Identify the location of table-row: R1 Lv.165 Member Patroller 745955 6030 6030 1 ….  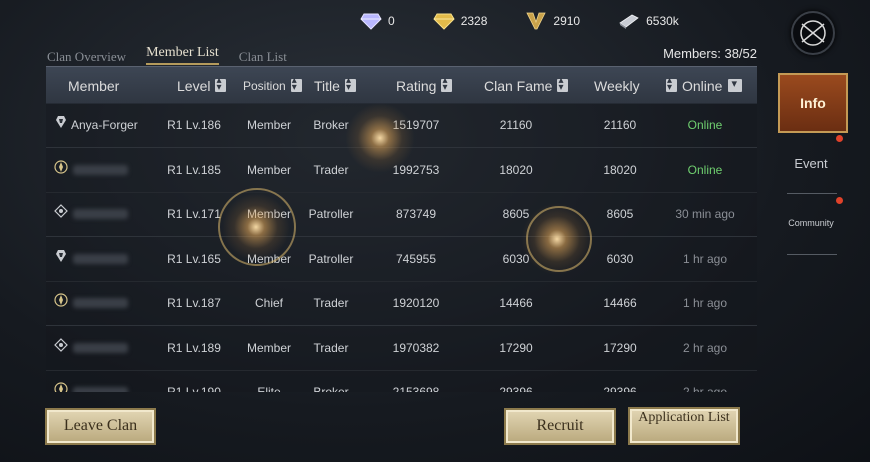
(401, 259).